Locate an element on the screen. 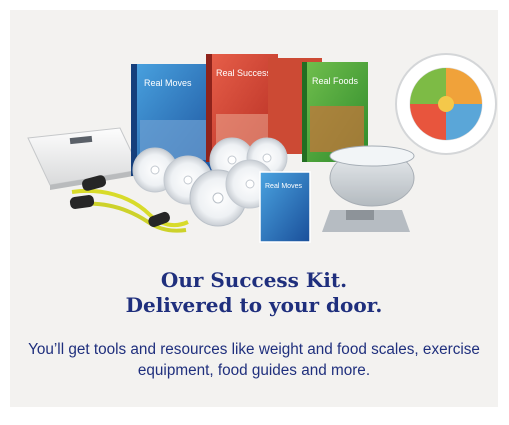 This screenshot has height=425, width=509. book-real-foods-title: Real Foods is located at coordinates (335, 81).